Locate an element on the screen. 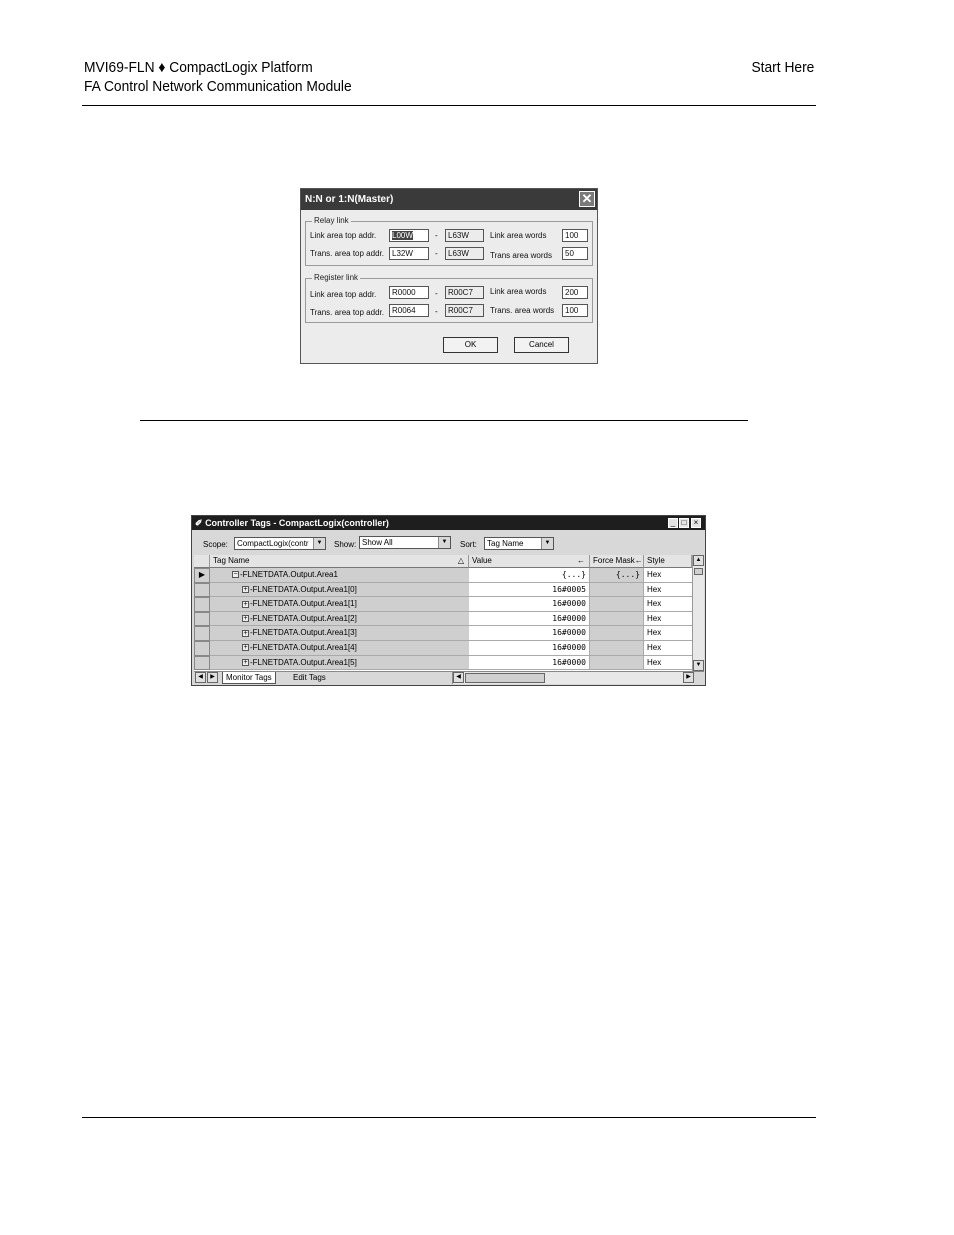 This screenshot has height=1235, width=954. vertical-scrollbar: ▲ ▼ is located at coordinates (698, 613).